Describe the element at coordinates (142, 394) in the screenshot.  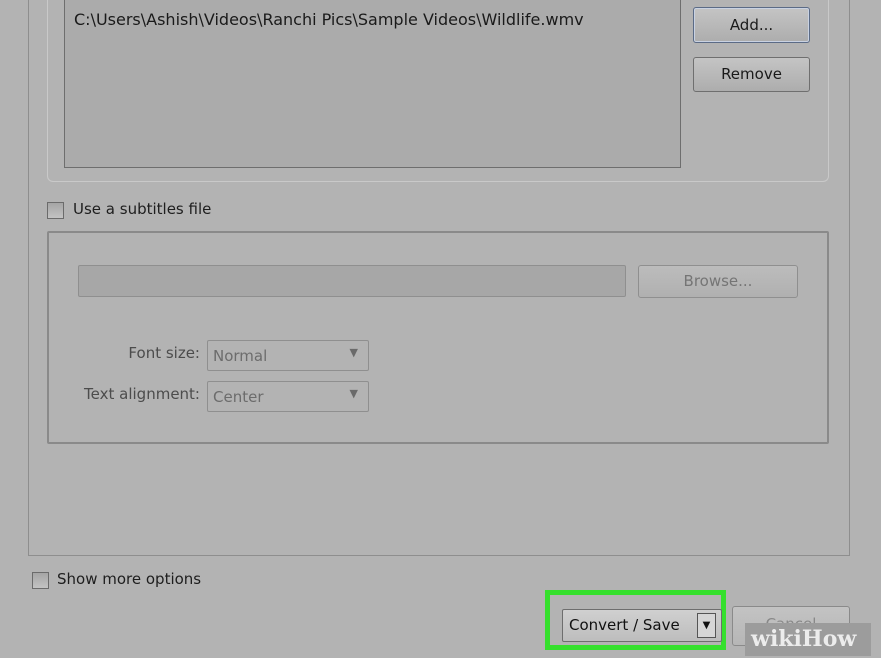
I see `text-alignment-label: Text alignment:` at that location.